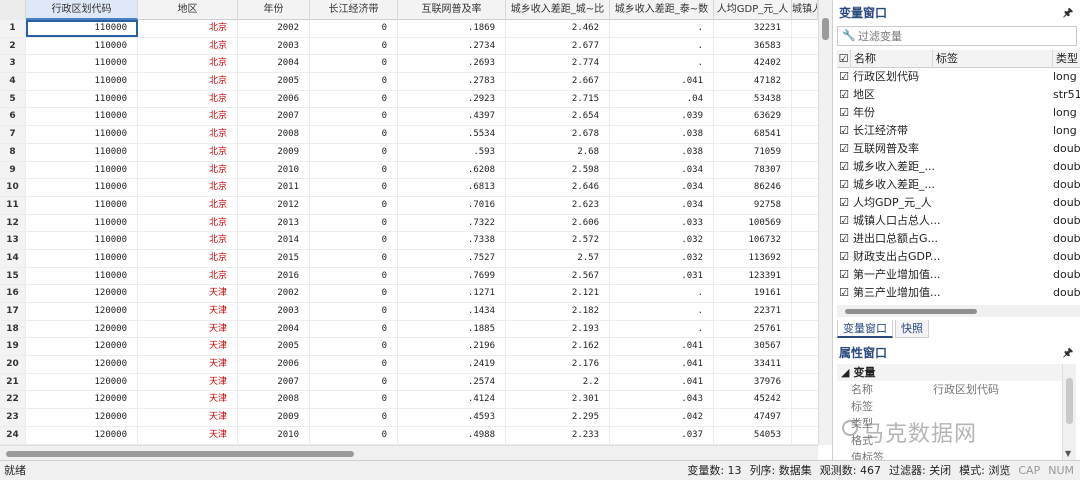 The image size is (1080, 480). I want to click on table-cell: .2923, so click(452, 99).